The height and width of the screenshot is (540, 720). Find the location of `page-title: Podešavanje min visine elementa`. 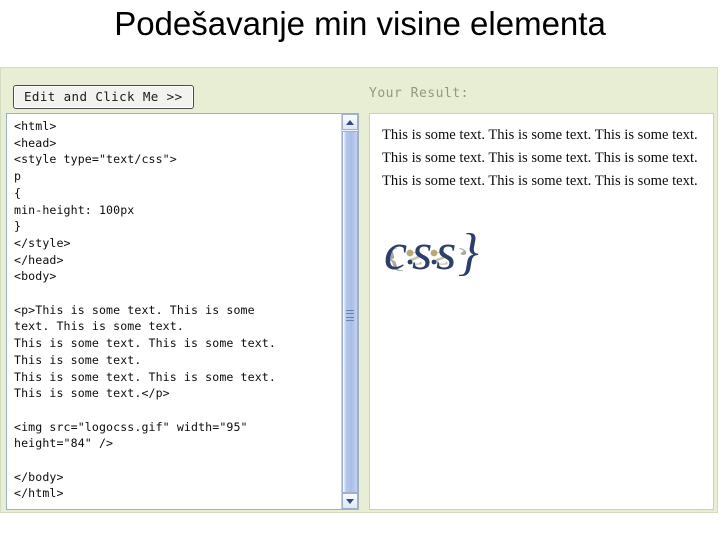

page-title: Podešavanje min visine elementa is located at coordinates (360, 23).